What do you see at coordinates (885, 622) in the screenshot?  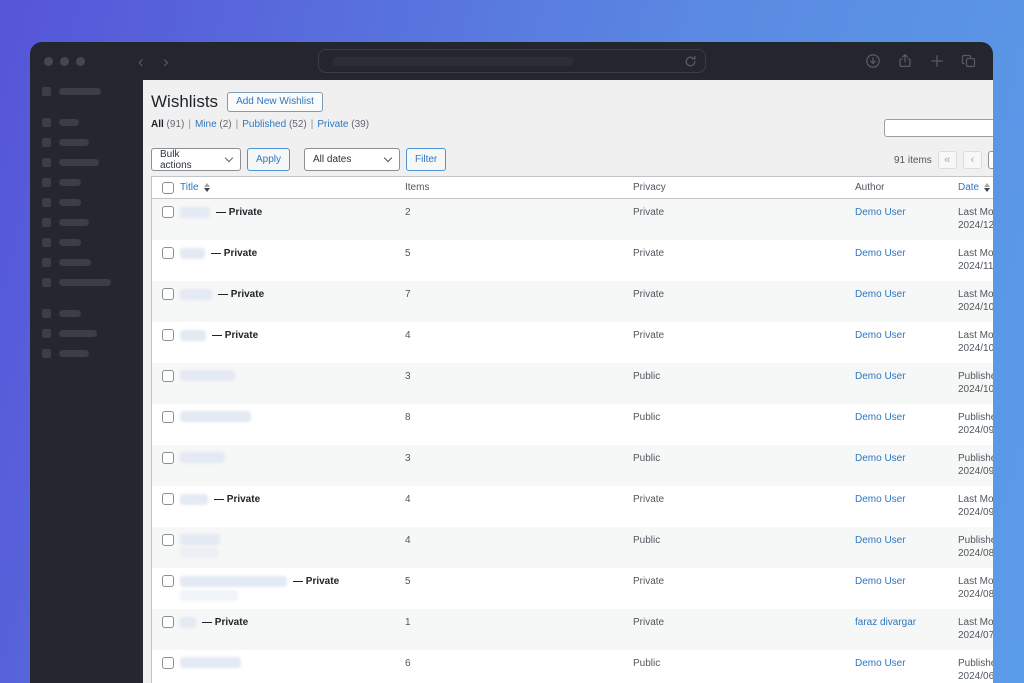 I see `author-link: faraz divargar` at bounding box center [885, 622].